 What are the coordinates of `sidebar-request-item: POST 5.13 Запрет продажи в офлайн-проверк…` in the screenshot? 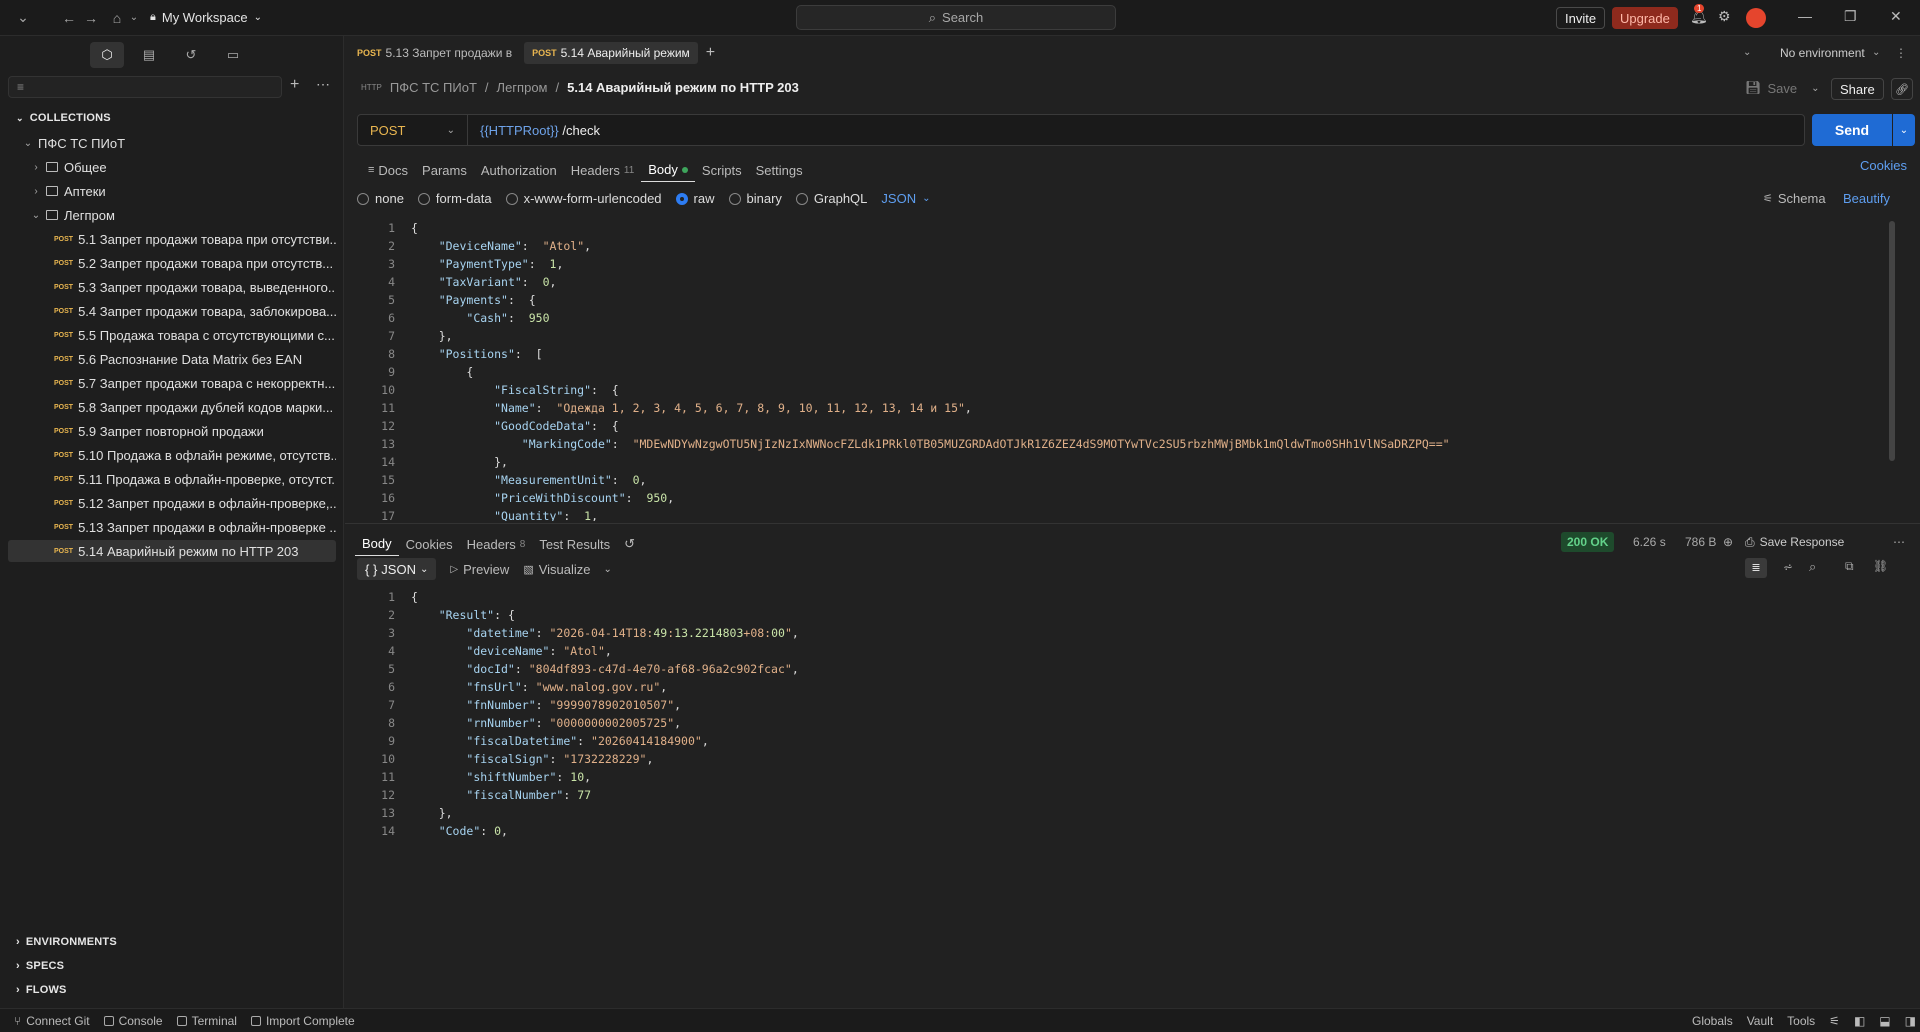 It's located at (172, 527).